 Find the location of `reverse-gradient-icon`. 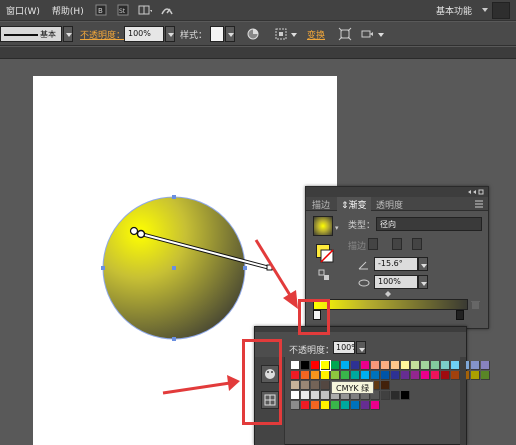

reverse-gradient-icon is located at coordinates (324, 275).